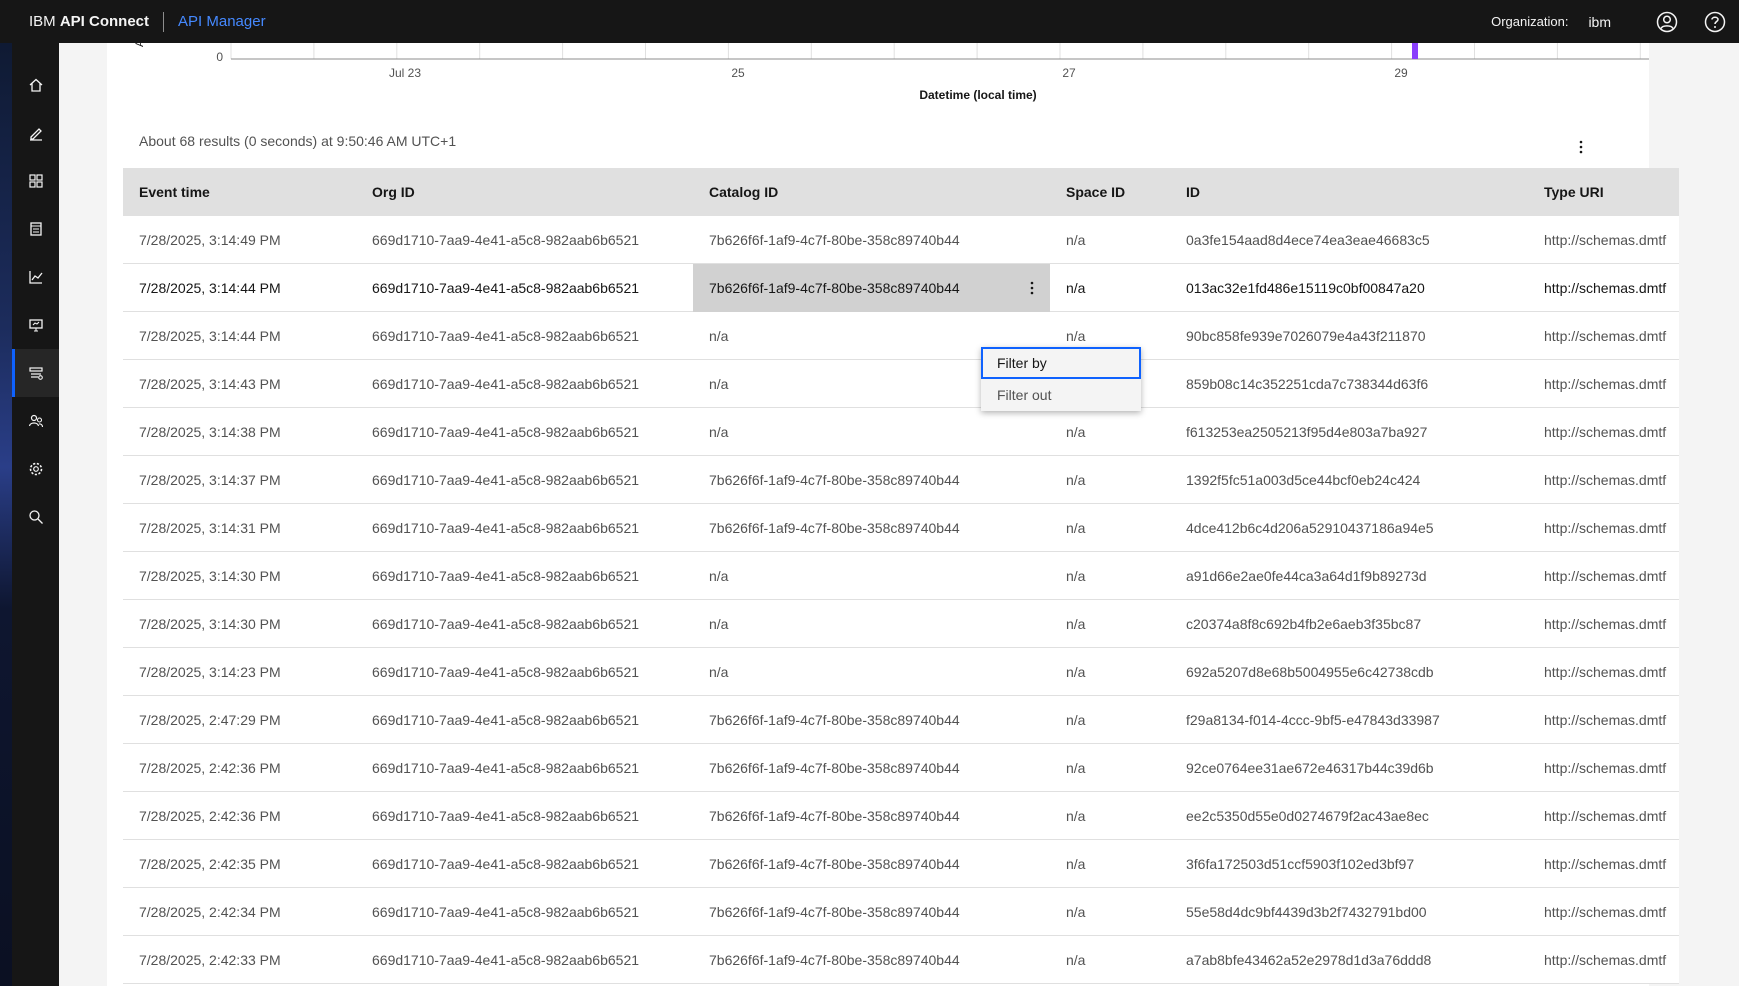 Image resolution: width=1739 pixels, height=986 pixels. I want to click on event-time-cell: 7/28/2025, 3:14:43 PM, so click(239, 384).